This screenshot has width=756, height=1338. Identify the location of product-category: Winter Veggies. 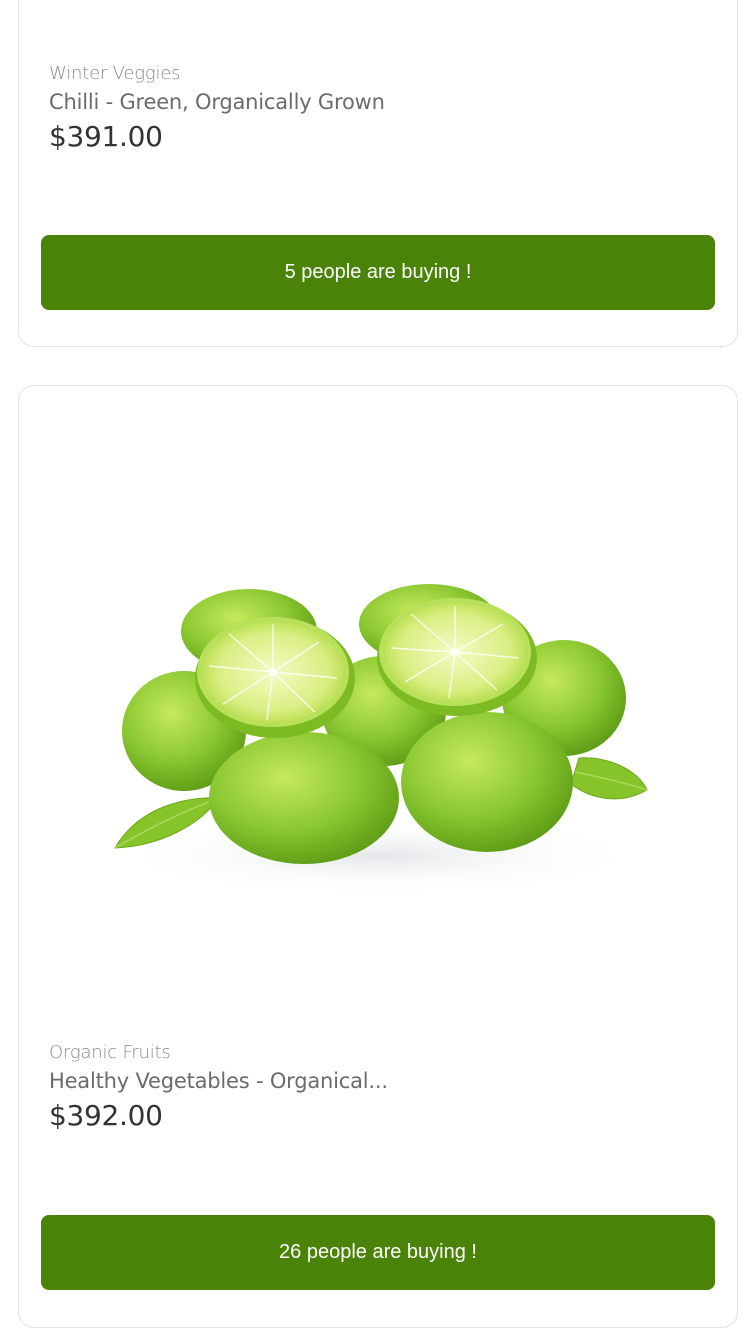
(115, 73).